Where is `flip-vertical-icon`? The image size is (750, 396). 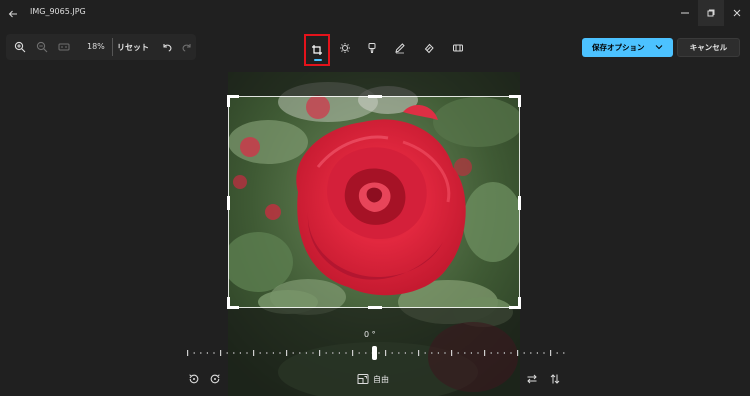
flip-vertical-icon is located at coordinates (555, 379).